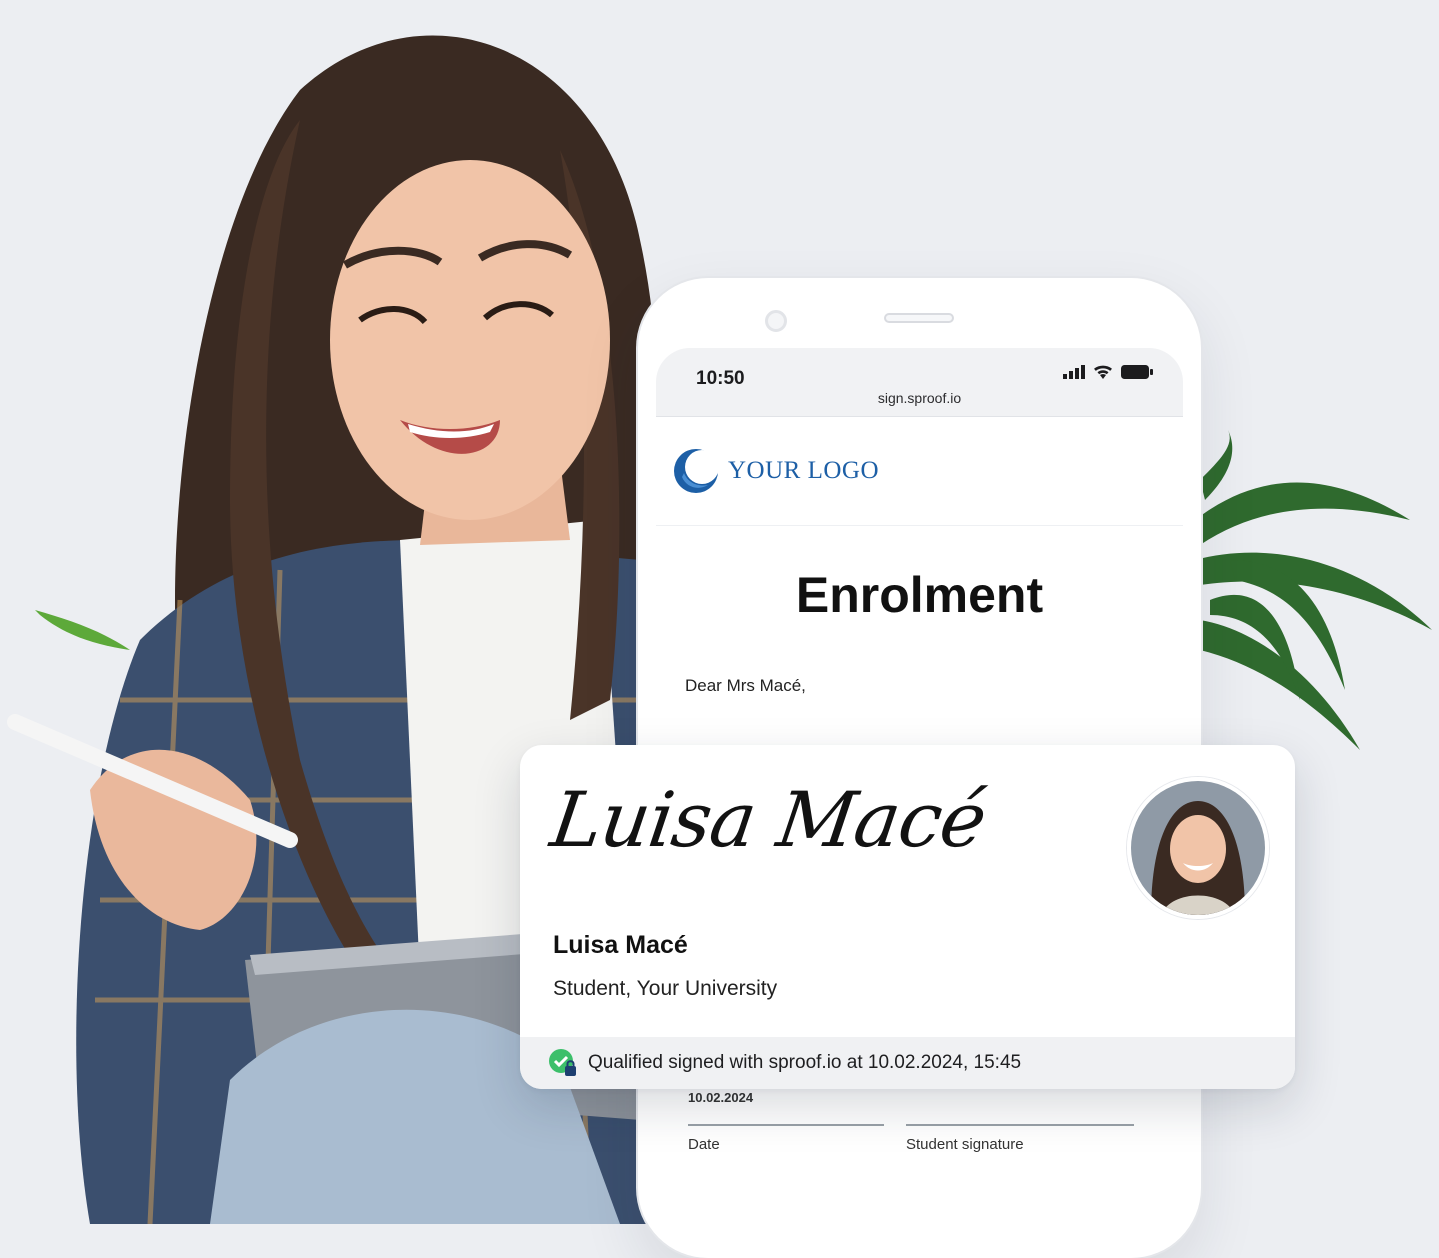 The width and height of the screenshot is (1439, 1258). I want to click on document-greeting: Dear Mrs Macé,, so click(745, 685).